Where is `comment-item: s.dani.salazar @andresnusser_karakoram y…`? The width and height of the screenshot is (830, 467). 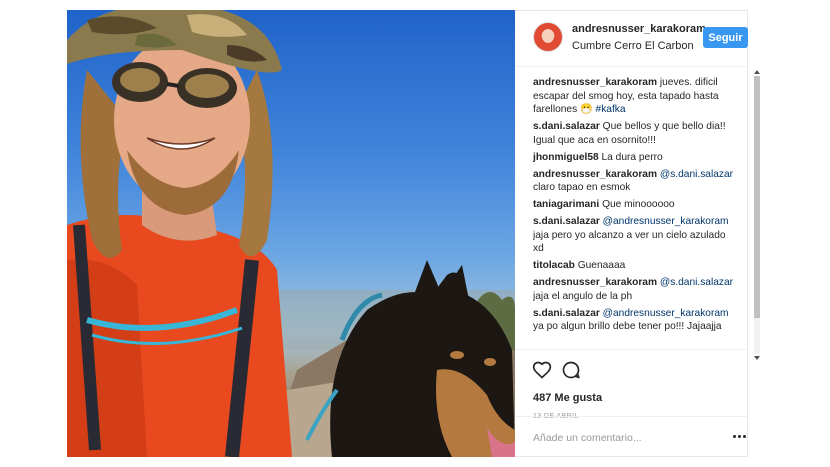
comment-item: s.dani.salazar @andresnusser_karakoram y… is located at coordinates (635, 320).